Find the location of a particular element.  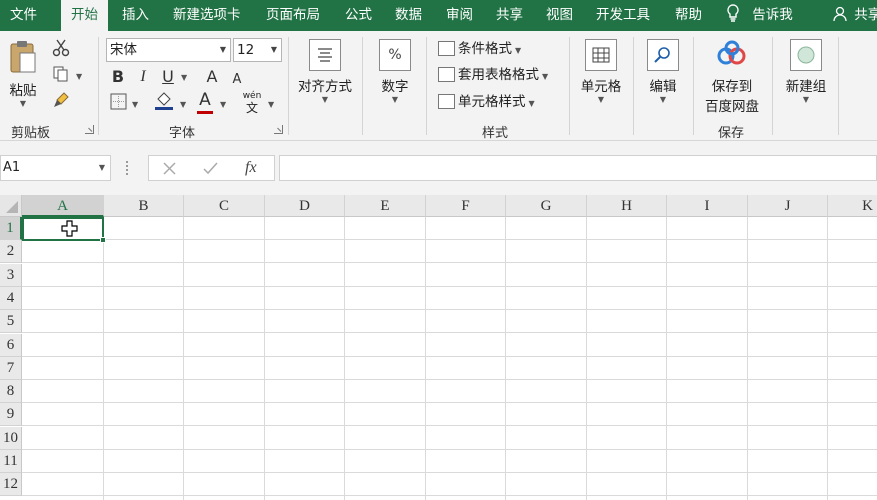

fill-handle is located at coordinates (103, 240).